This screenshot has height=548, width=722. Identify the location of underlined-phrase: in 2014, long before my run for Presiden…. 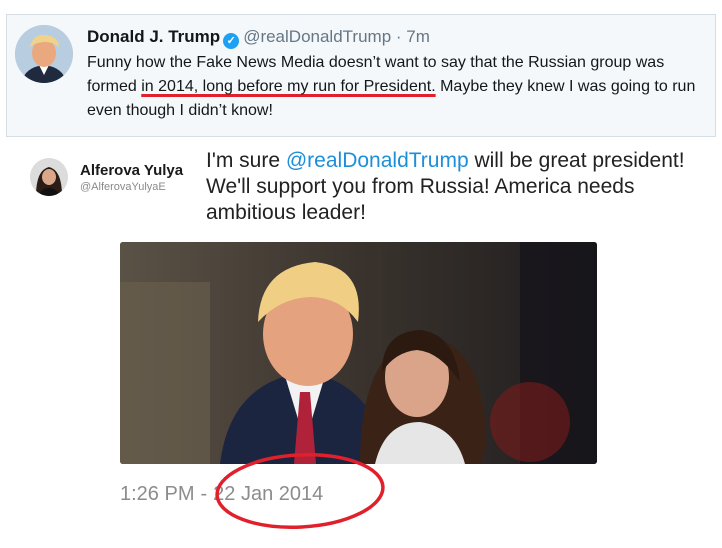
(288, 86).